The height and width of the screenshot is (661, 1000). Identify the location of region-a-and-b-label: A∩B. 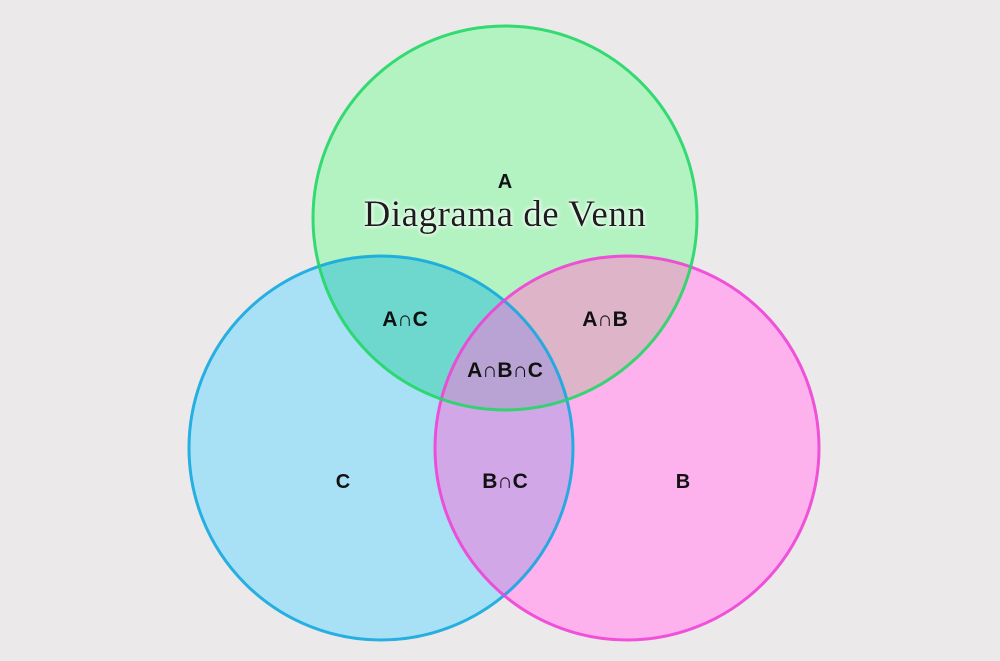
(605, 319).